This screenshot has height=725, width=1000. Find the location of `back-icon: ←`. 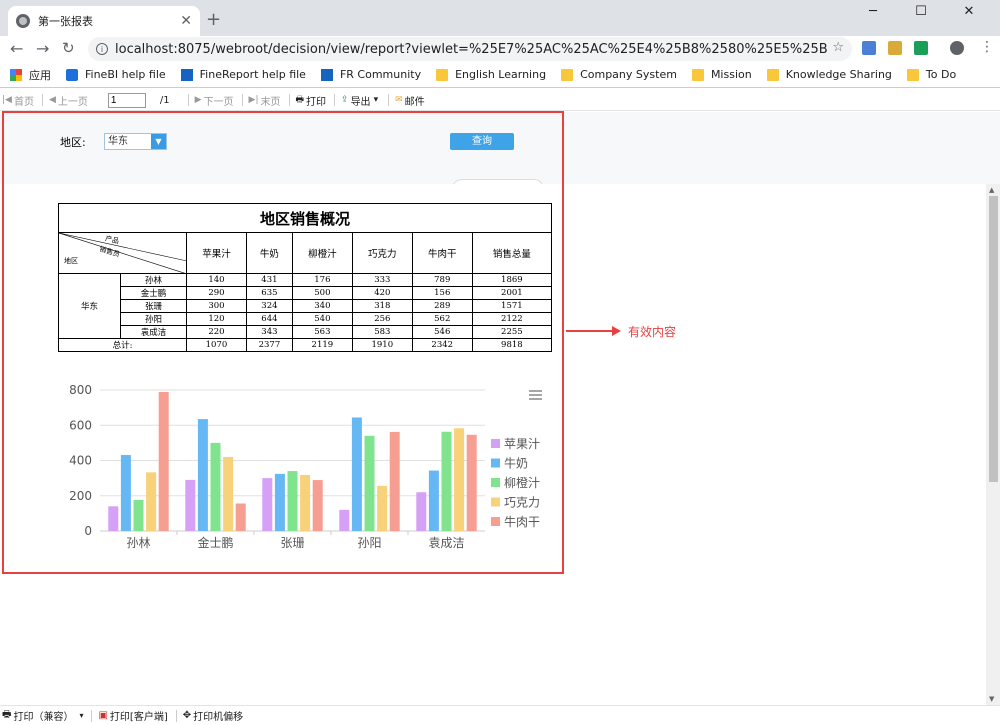

back-icon: ← is located at coordinates (16, 48).